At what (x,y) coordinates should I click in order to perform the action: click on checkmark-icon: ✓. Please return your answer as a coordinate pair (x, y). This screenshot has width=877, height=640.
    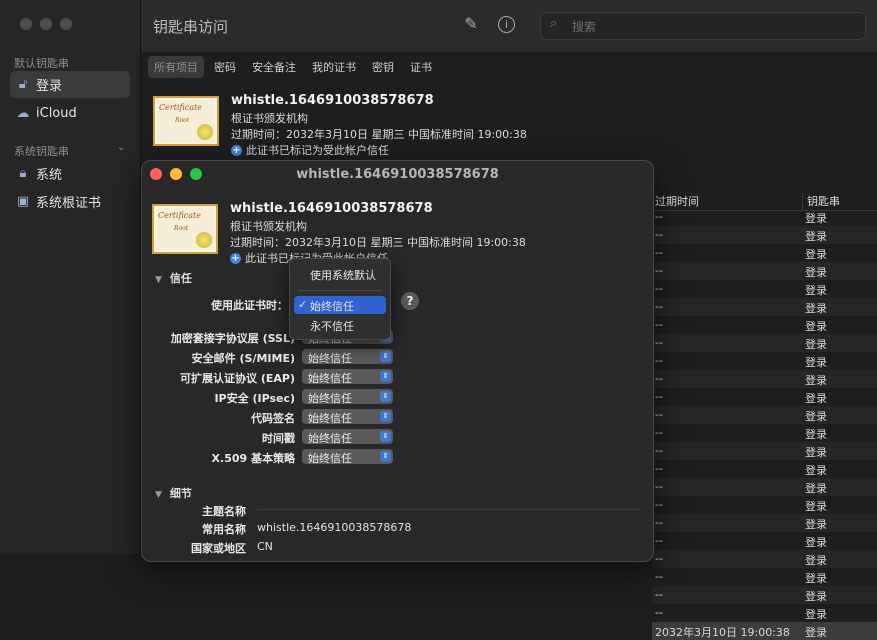
    Looking at the image, I should click on (303, 304).